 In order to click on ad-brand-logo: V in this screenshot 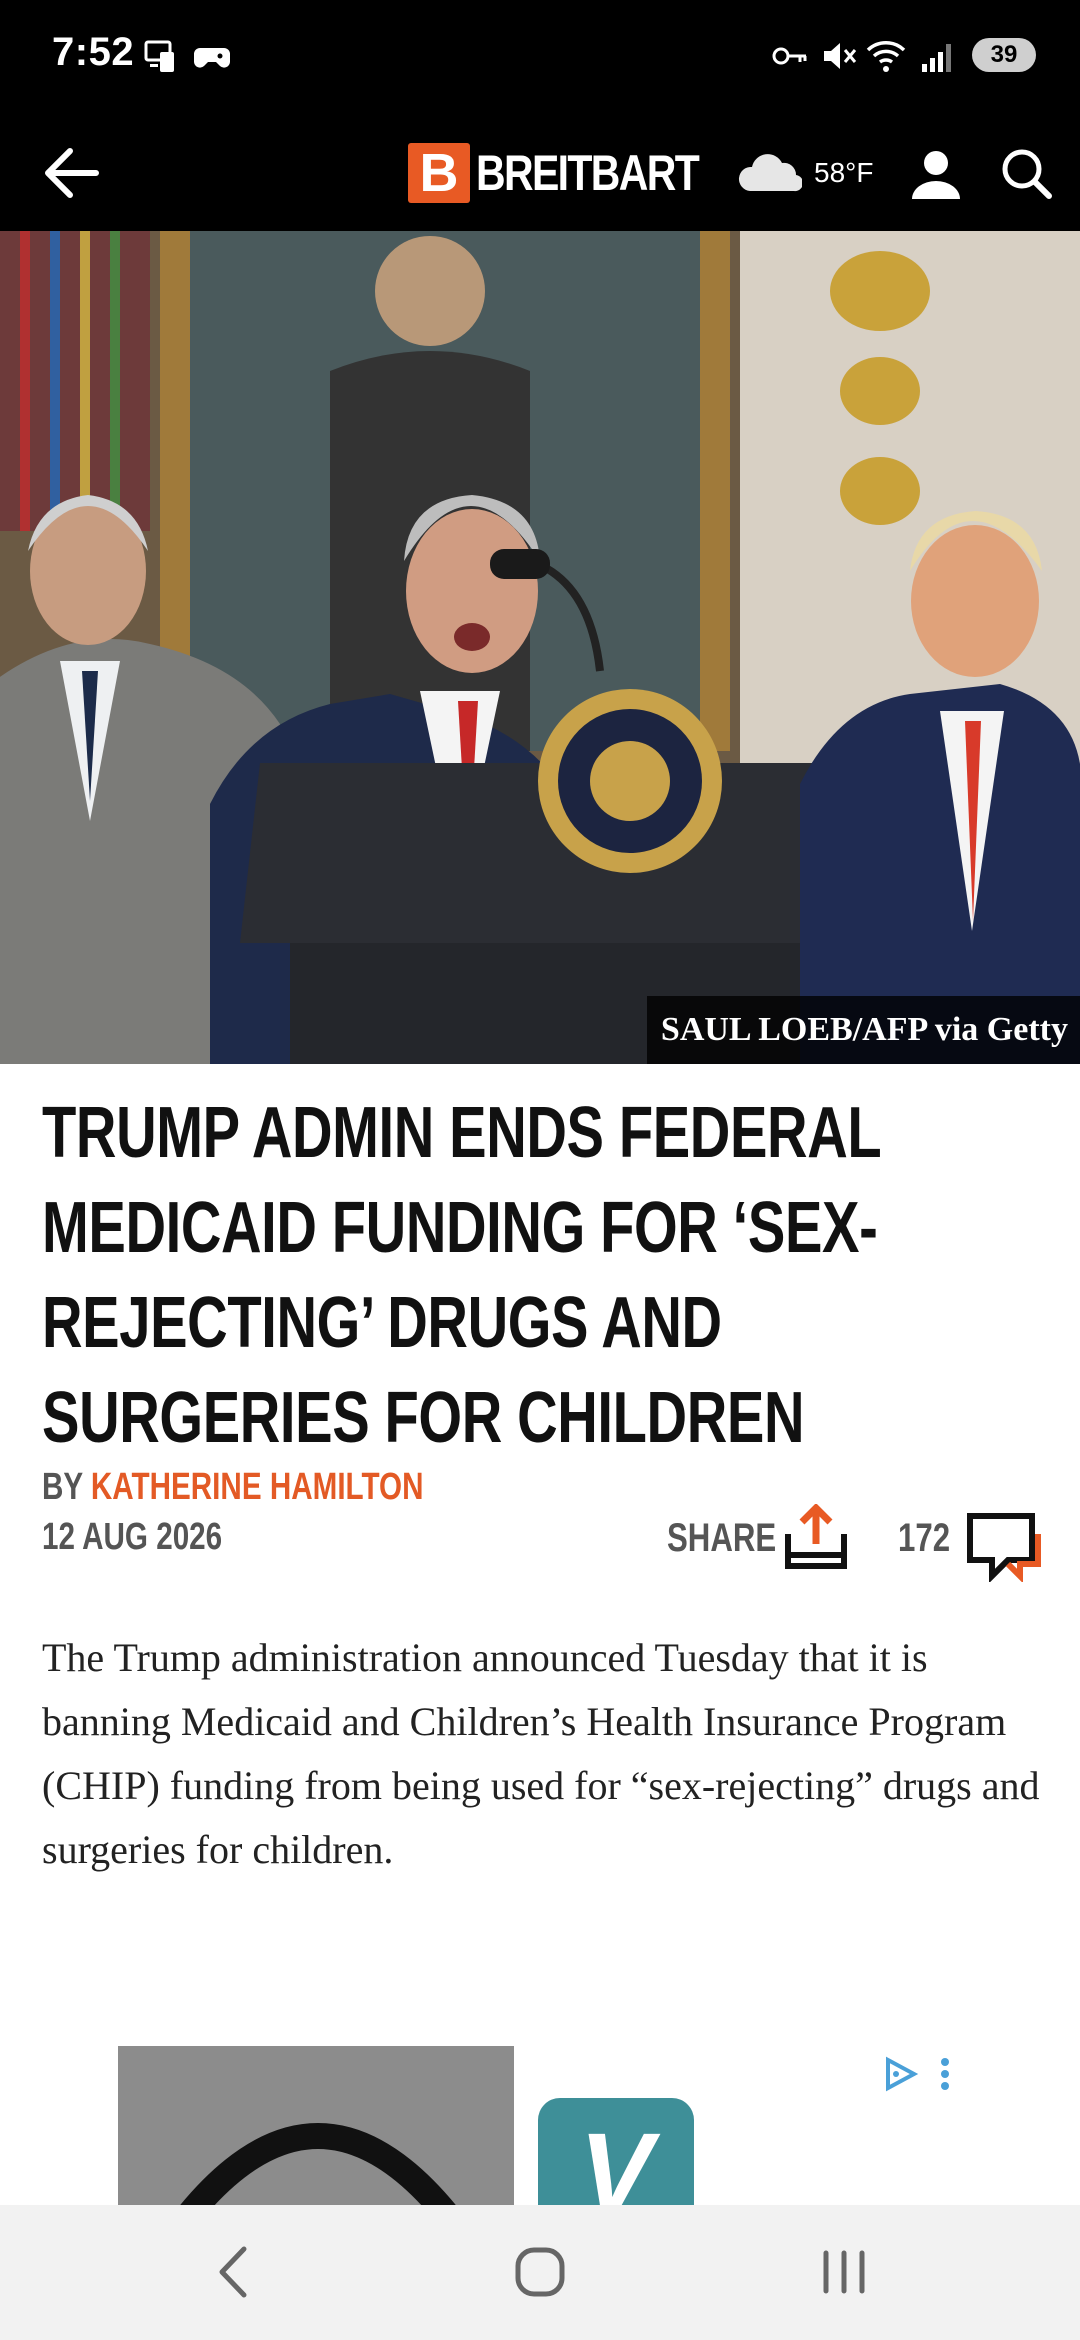, I will do `click(616, 2152)`.